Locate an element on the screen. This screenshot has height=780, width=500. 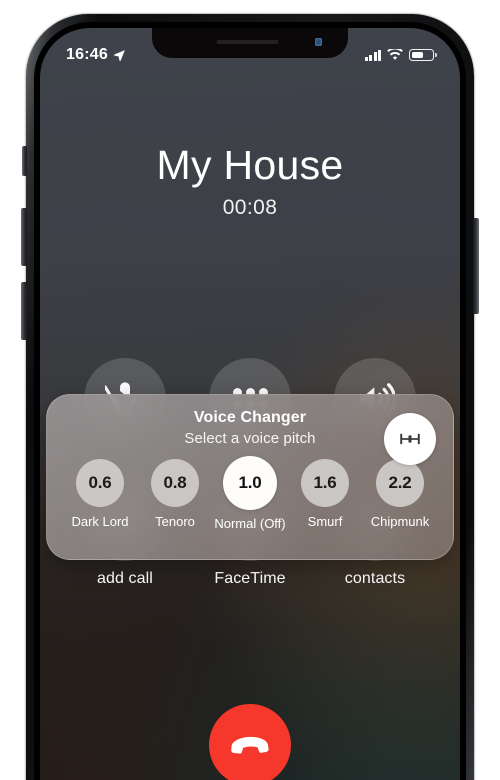
status-bar-right is located at coordinates (400, 55).